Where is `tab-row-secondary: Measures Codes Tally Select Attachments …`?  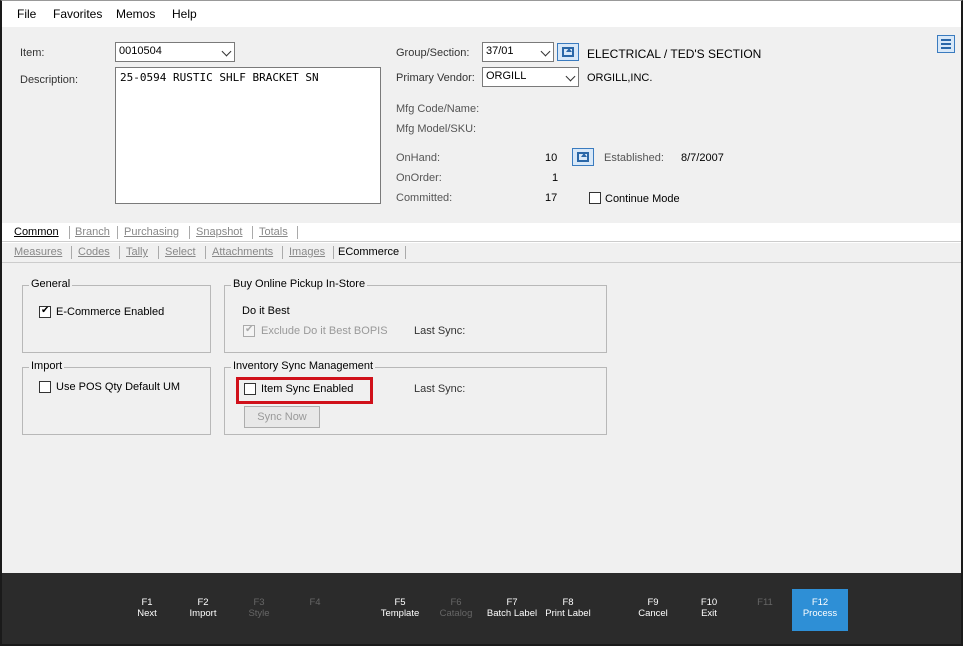
tab-row-secondary: Measures Codes Tally Select Attachments … is located at coordinates (481, 253).